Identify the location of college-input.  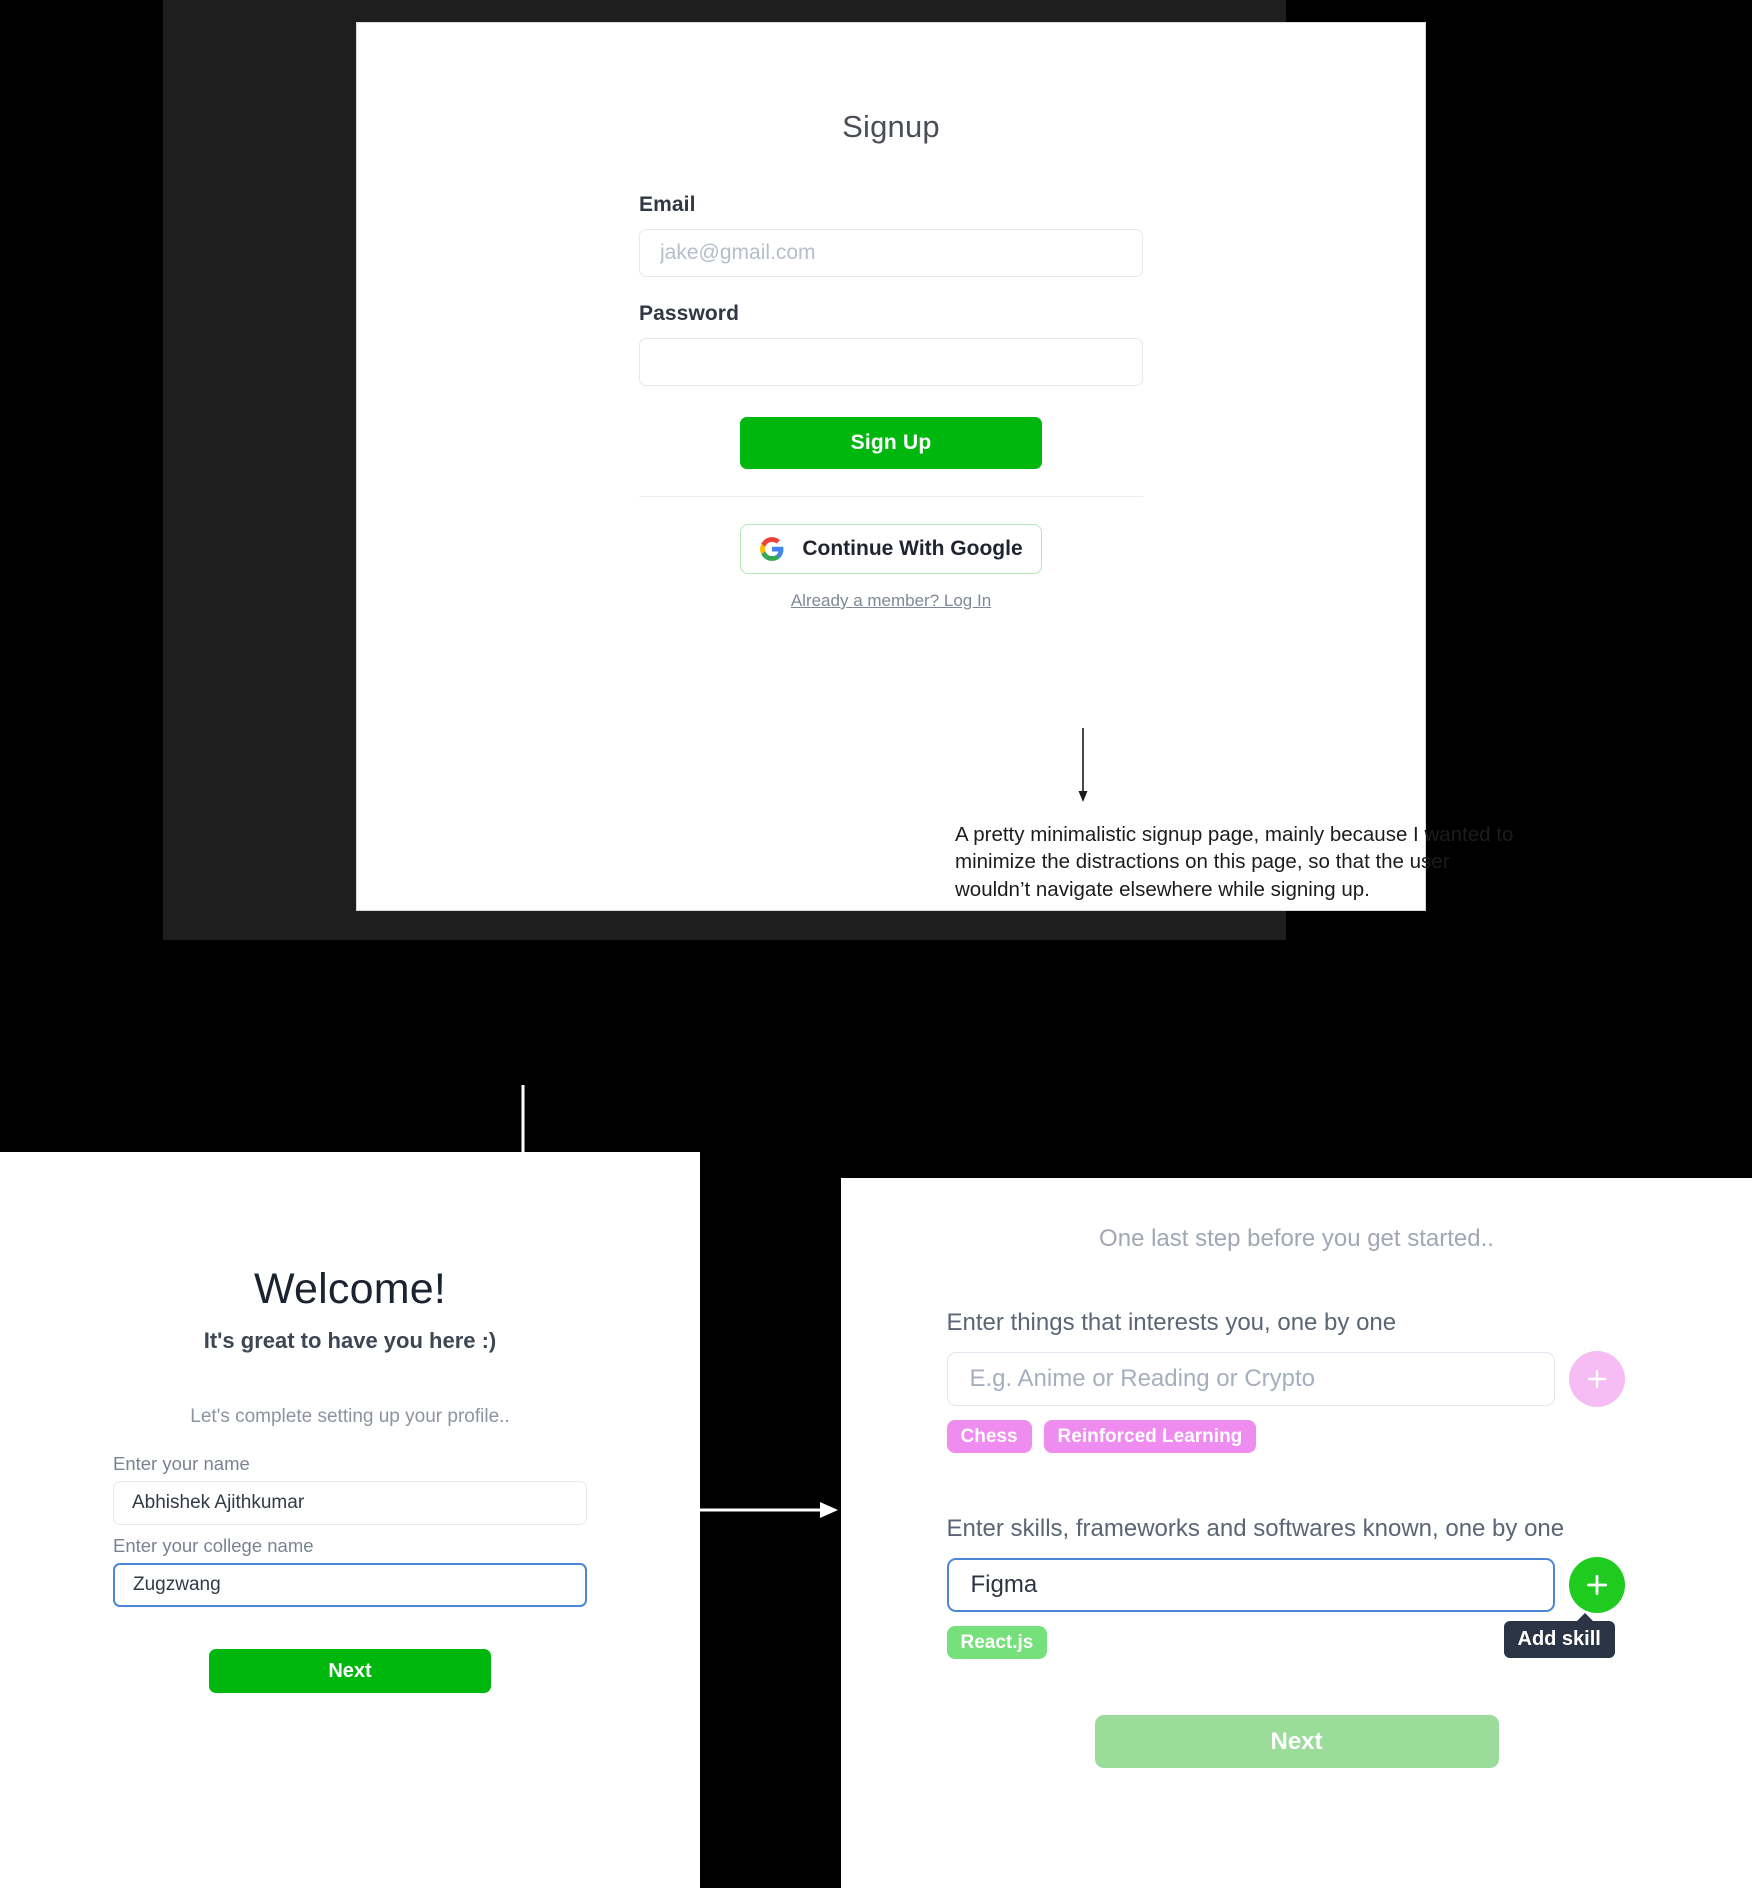
(350, 1585).